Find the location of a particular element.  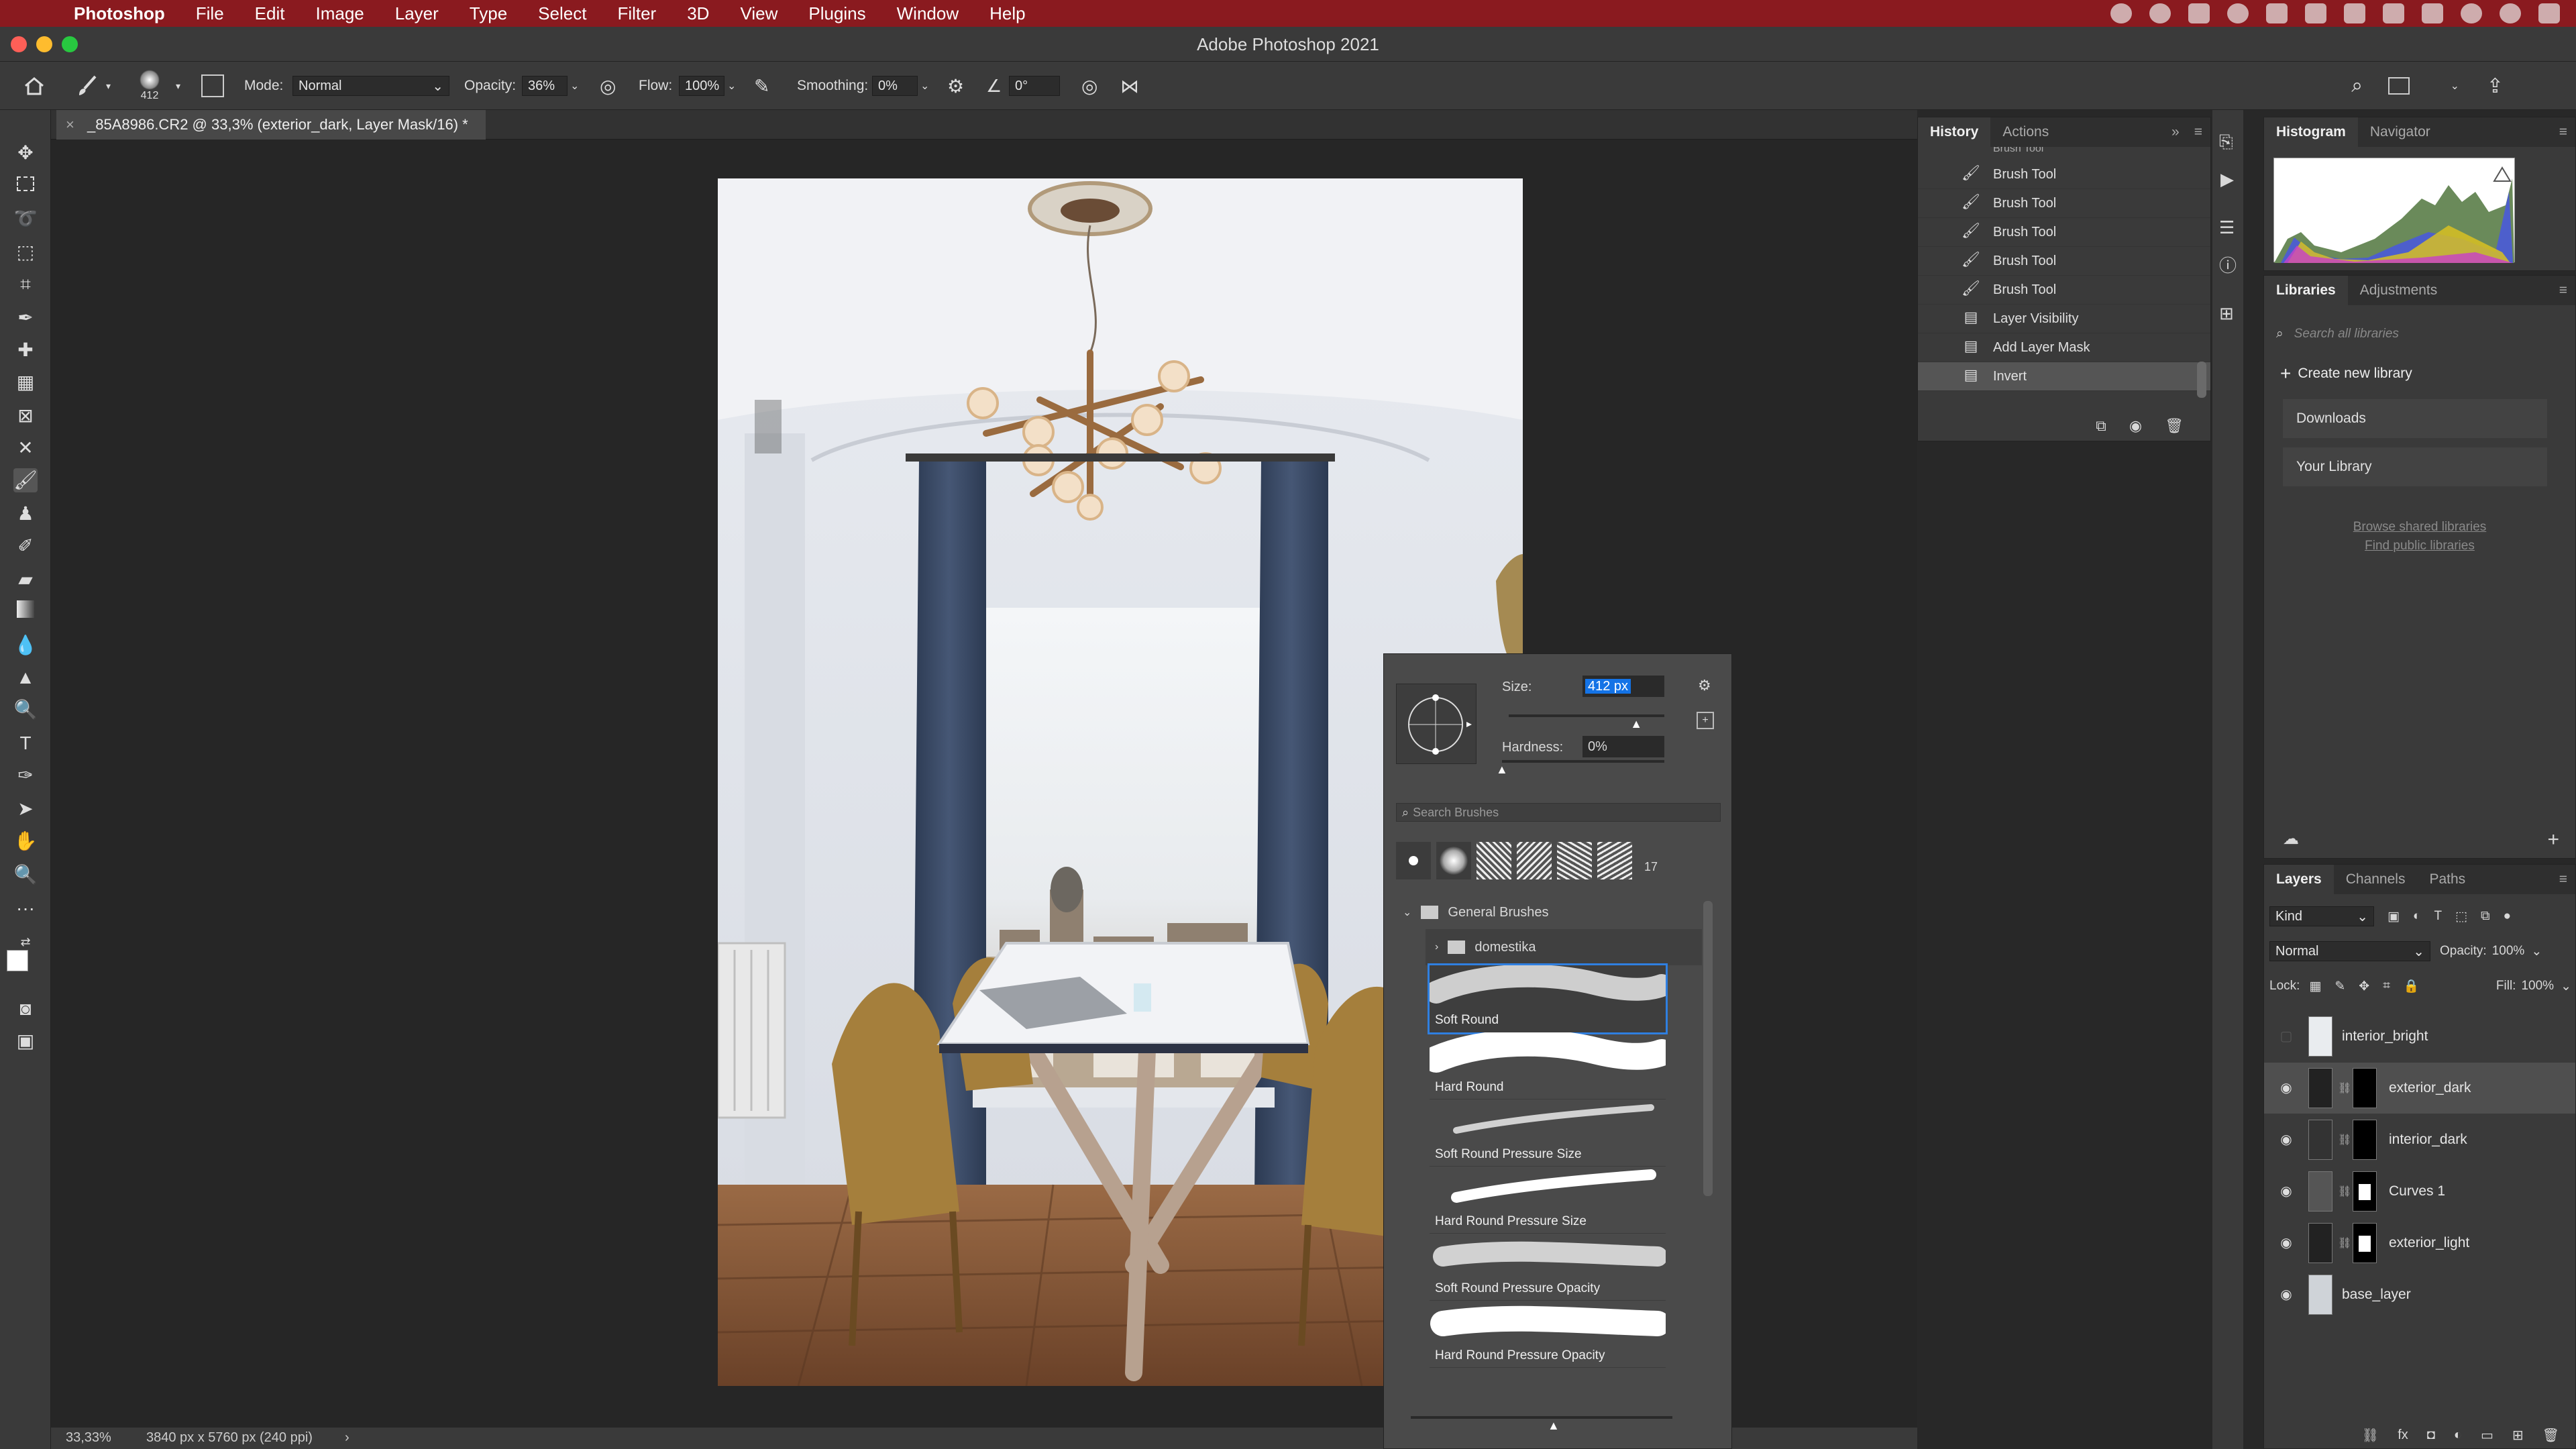

brush-preset: Hard Round Pressure Size is located at coordinates (1548, 1200).